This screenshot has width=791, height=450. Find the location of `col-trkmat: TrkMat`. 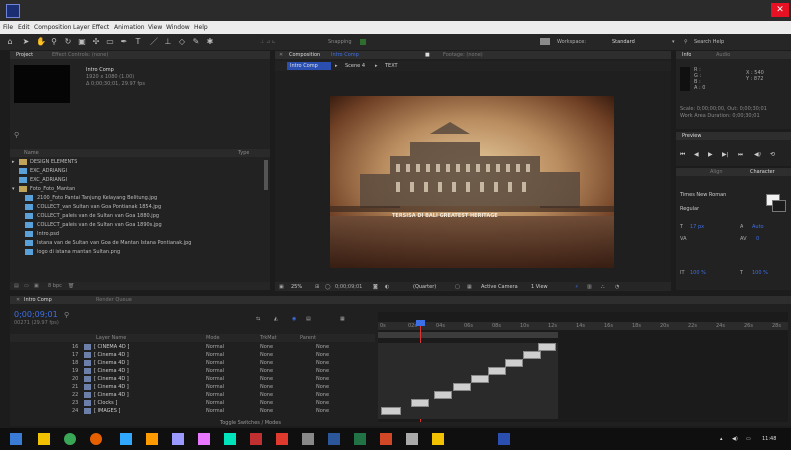

col-trkmat: TrkMat is located at coordinates (268, 338).